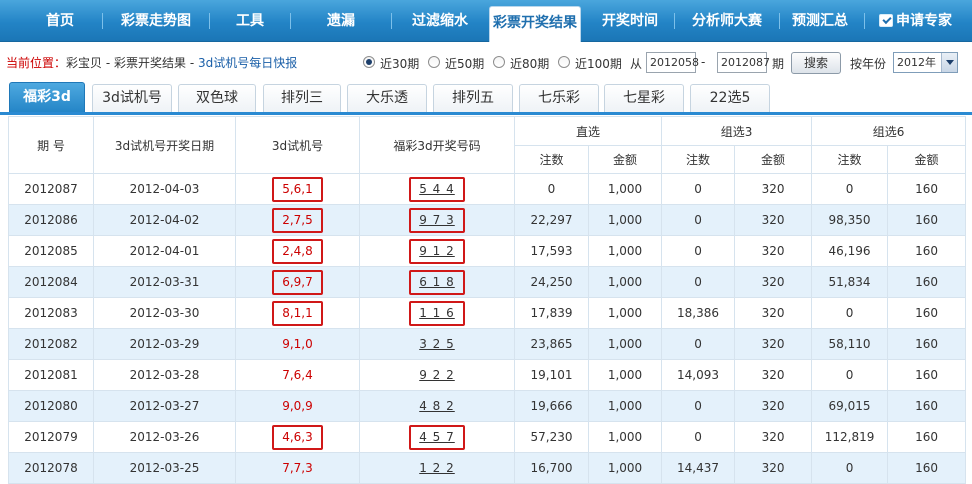  I want to click on cell-winning-number-text: 4 8 2, so click(437, 406).